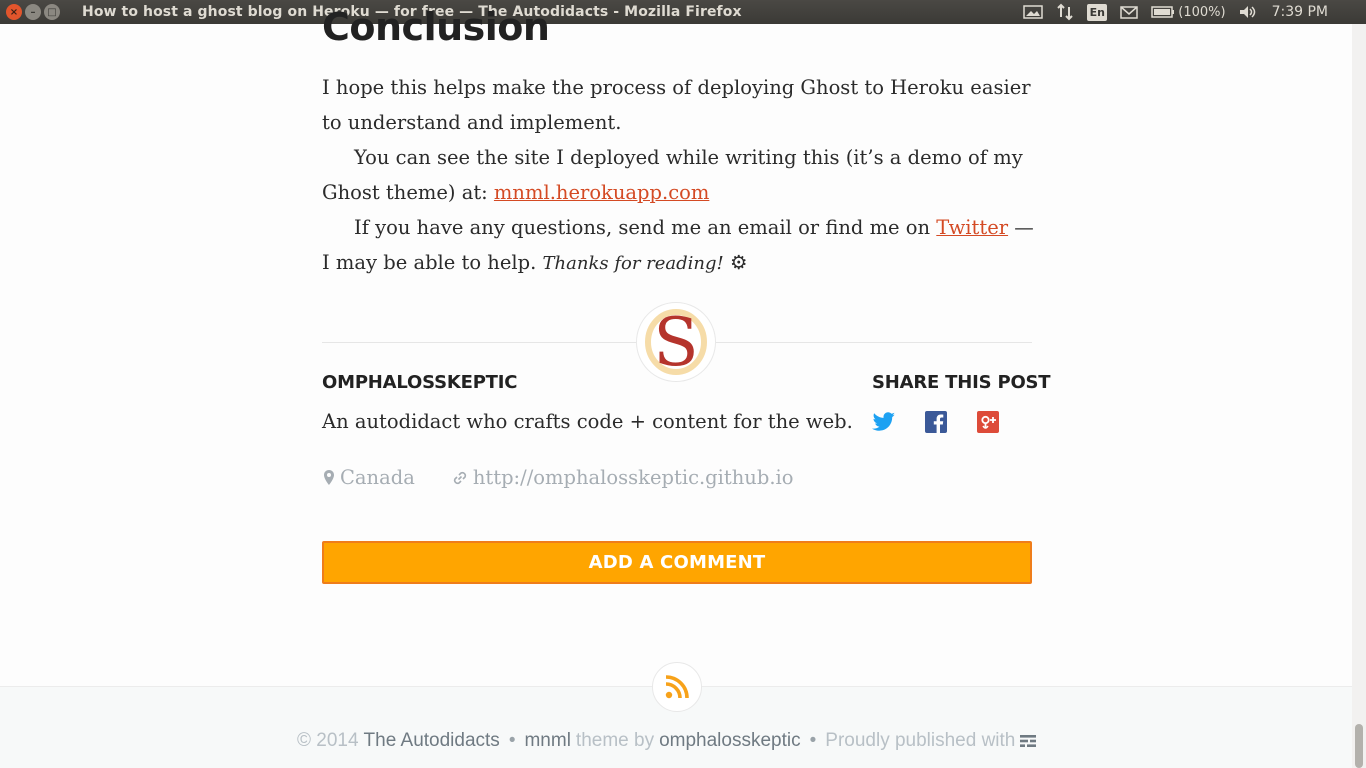  I want to click on facebook-icon, so click(936, 422).